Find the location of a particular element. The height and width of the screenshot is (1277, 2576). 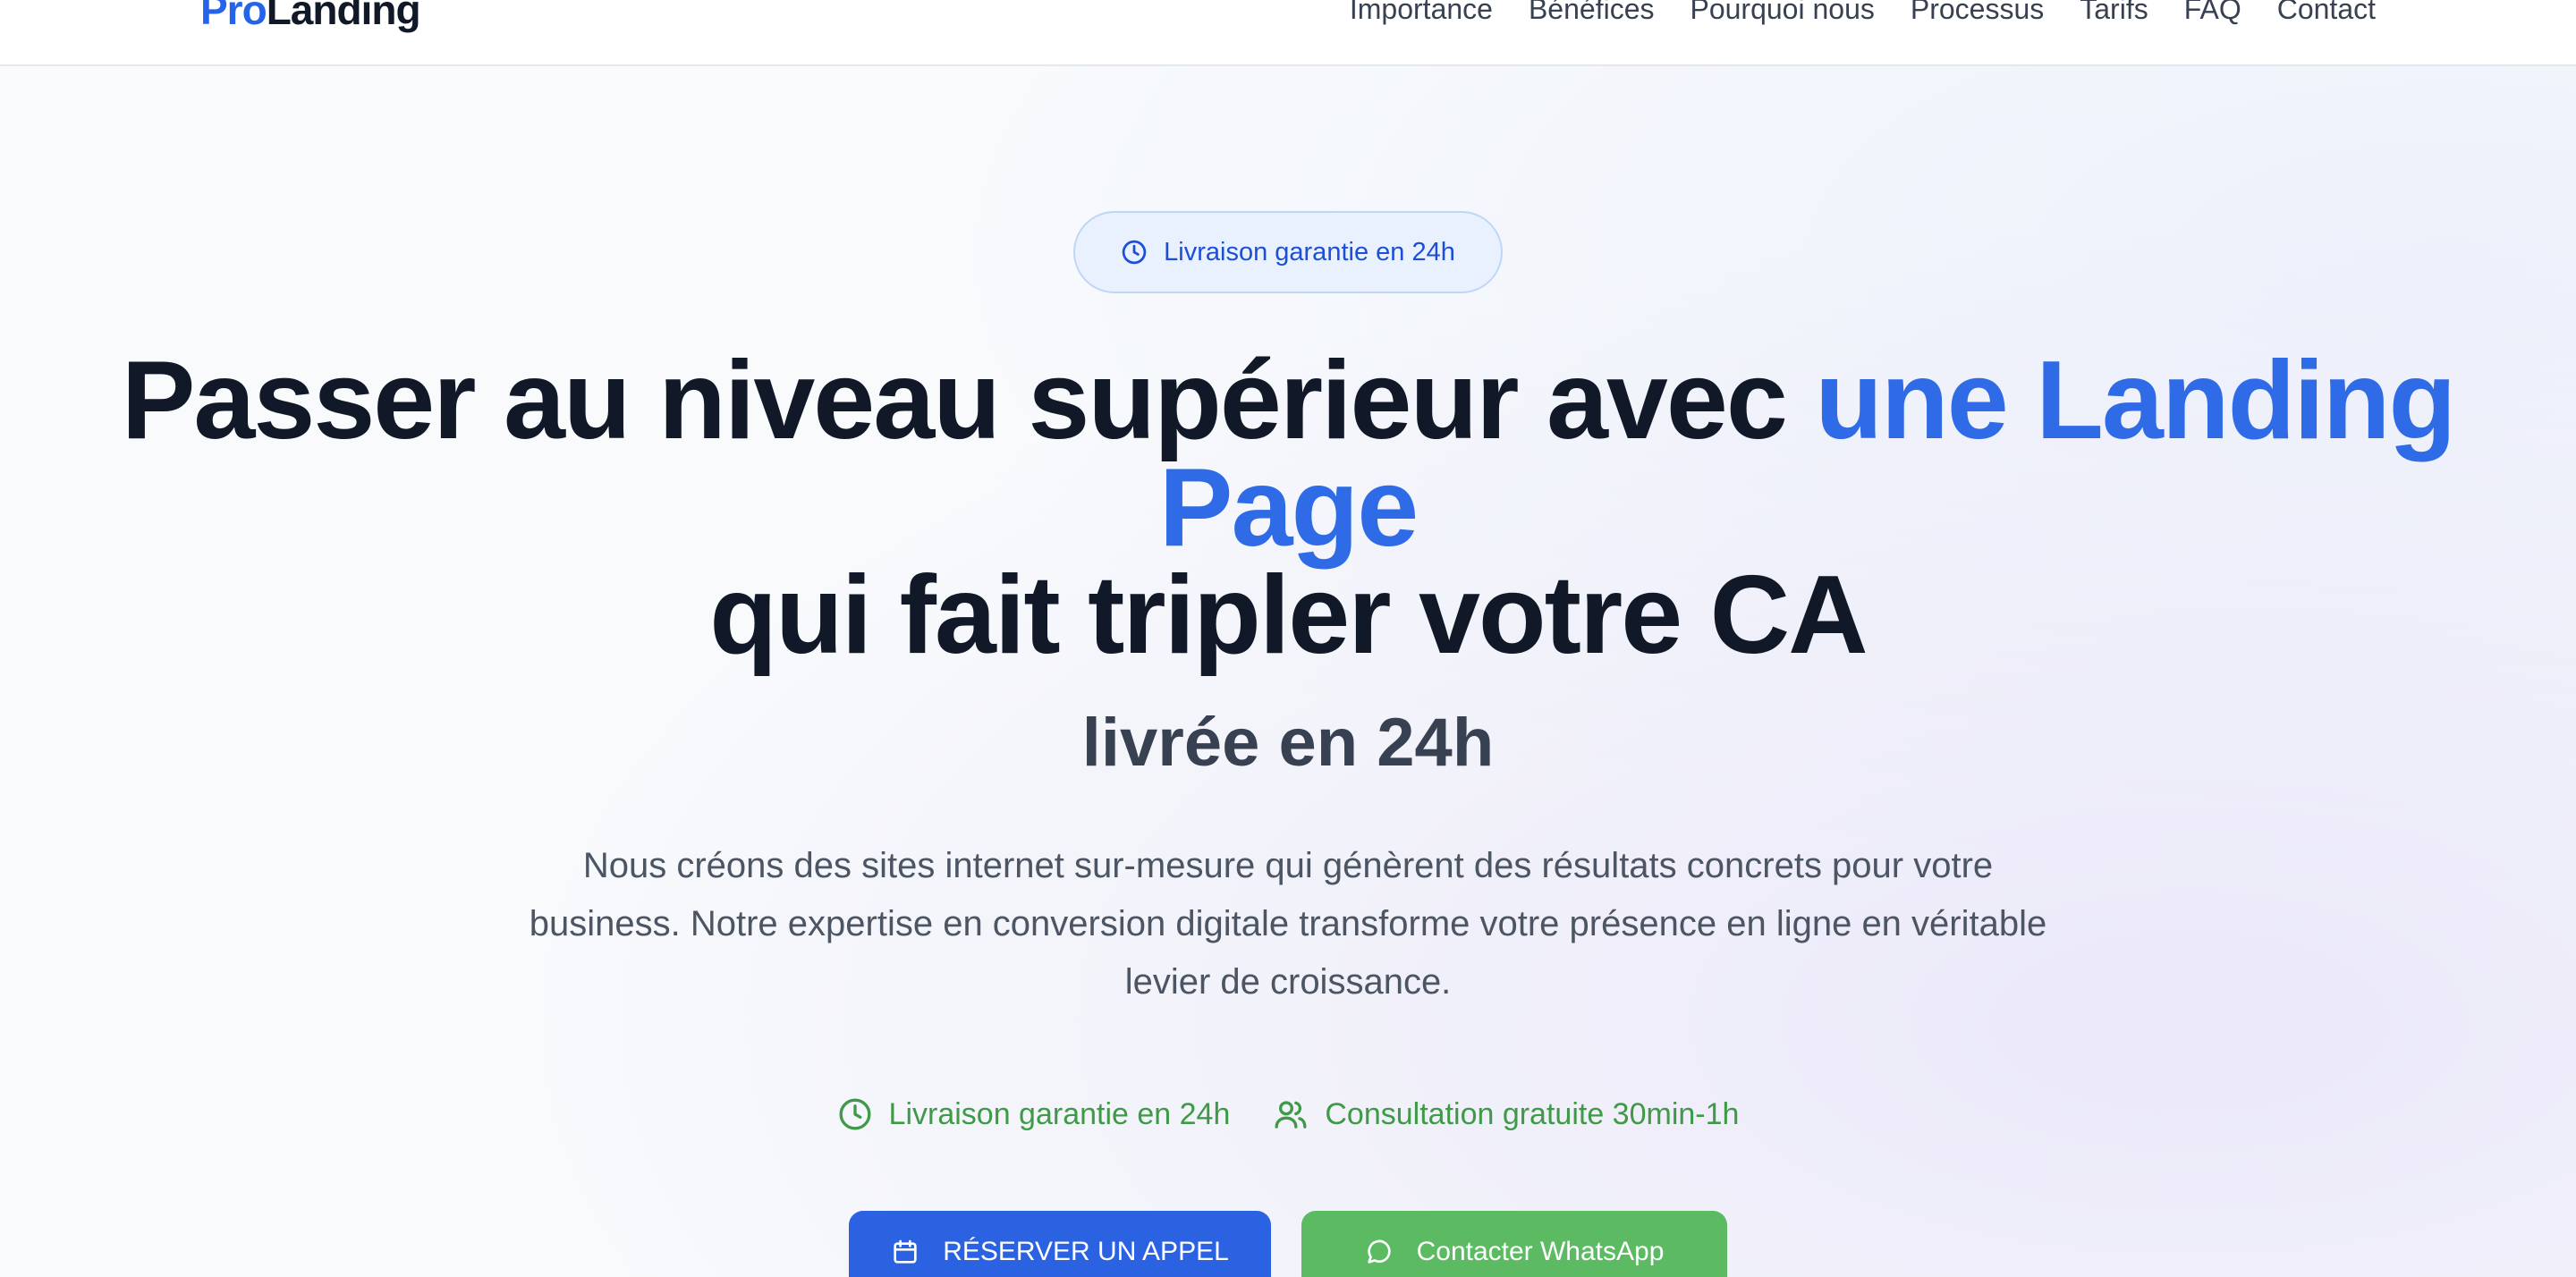

nav-benefices: Bénéfices is located at coordinates (1592, 13).